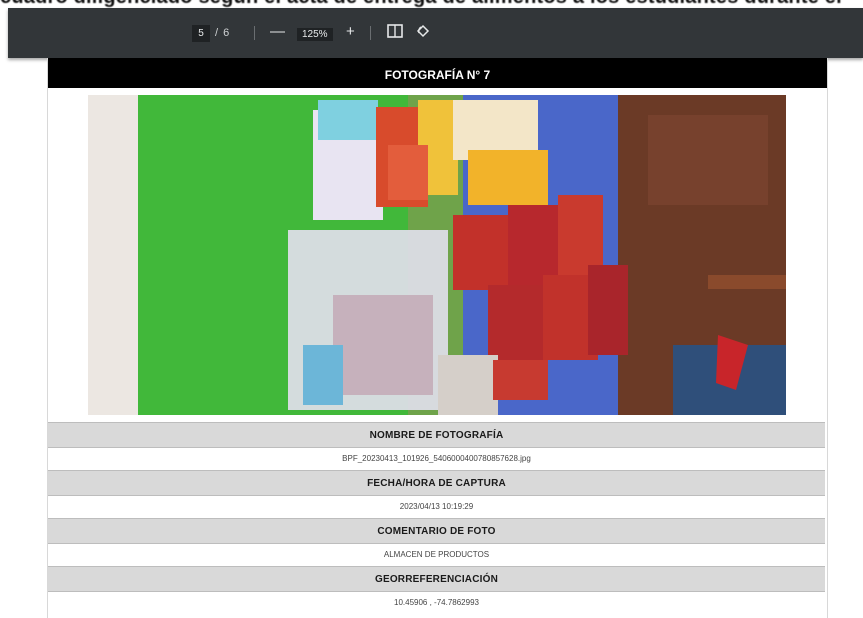 This screenshot has width=863, height=618. What do you see at coordinates (436, 579) in the screenshot?
I see `field-label: GEORREFERENCIACIÓN` at bounding box center [436, 579].